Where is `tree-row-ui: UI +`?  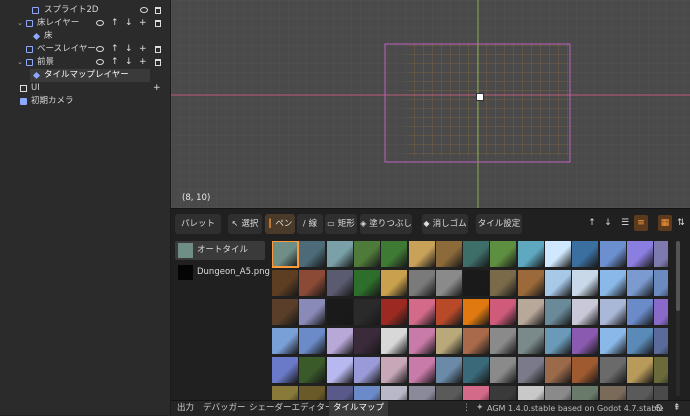 tree-row-ui: UI + is located at coordinates (85, 88).